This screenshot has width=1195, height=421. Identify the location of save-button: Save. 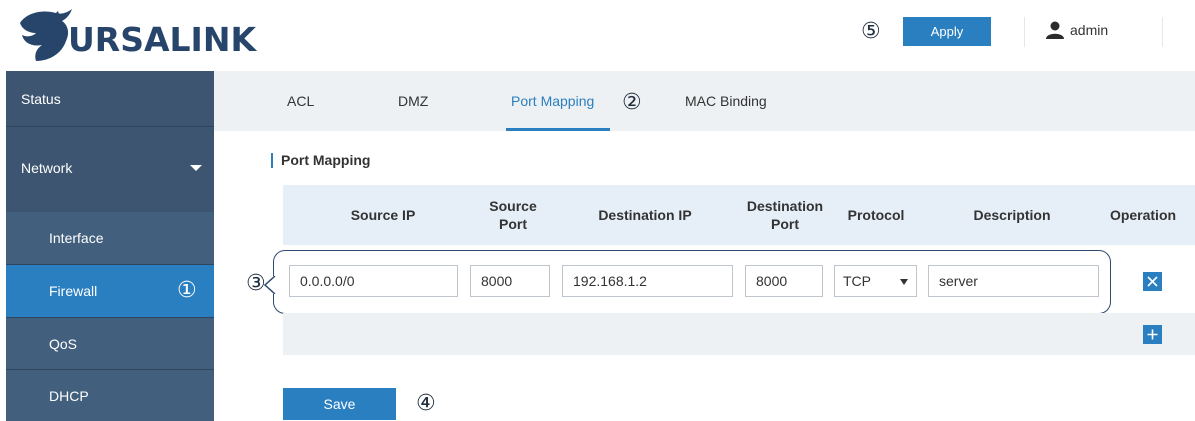
(339, 404).